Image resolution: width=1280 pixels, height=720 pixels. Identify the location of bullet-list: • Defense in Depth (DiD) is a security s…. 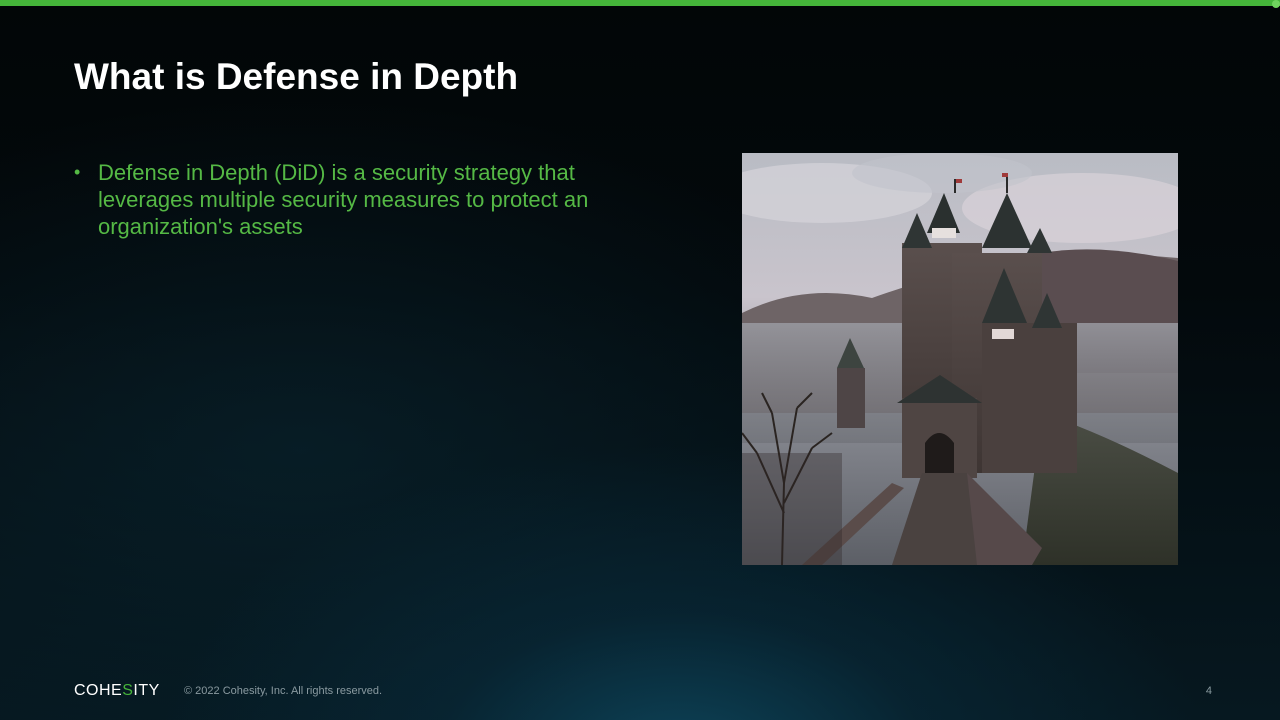
(354, 199).